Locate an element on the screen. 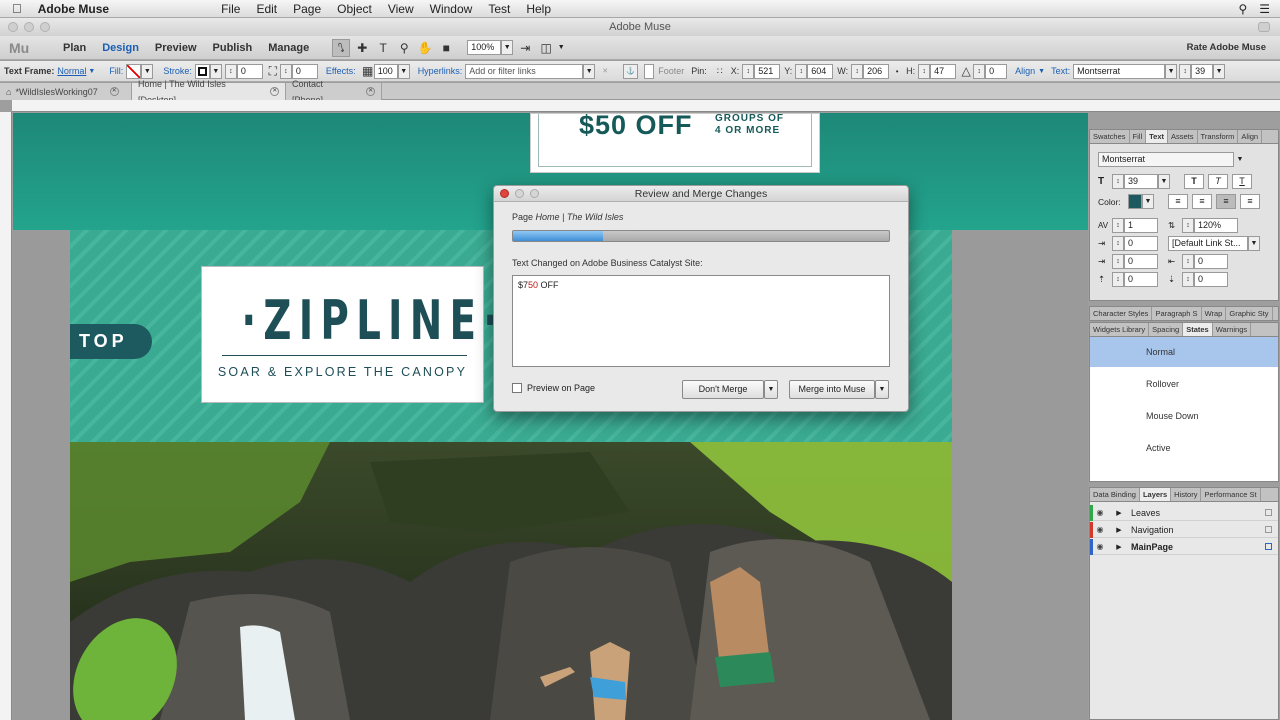 The image size is (1280, 720). rotation-stepper: ↕ is located at coordinates (979, 71).